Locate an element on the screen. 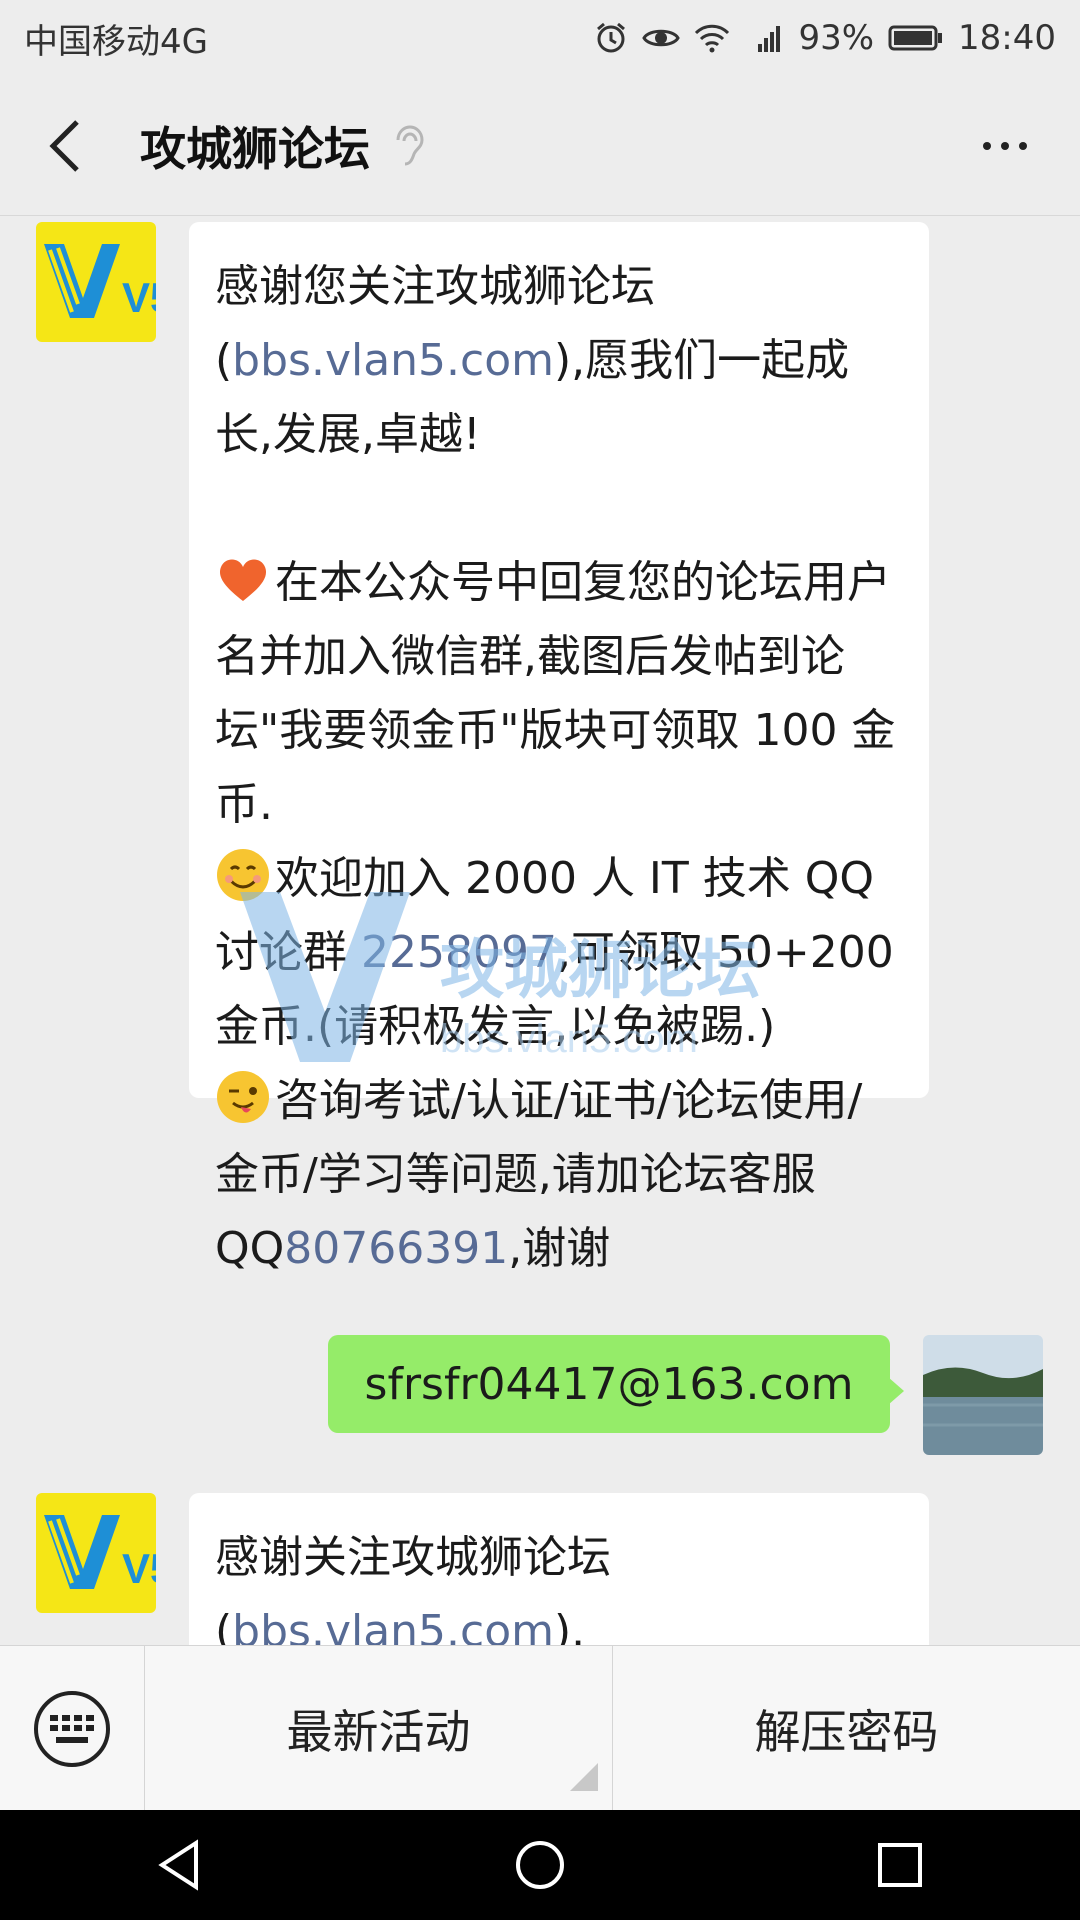 This screenshot has width=1080, height=1920. status-icons: 93% 18:40 is located at coordinates (825, 38).